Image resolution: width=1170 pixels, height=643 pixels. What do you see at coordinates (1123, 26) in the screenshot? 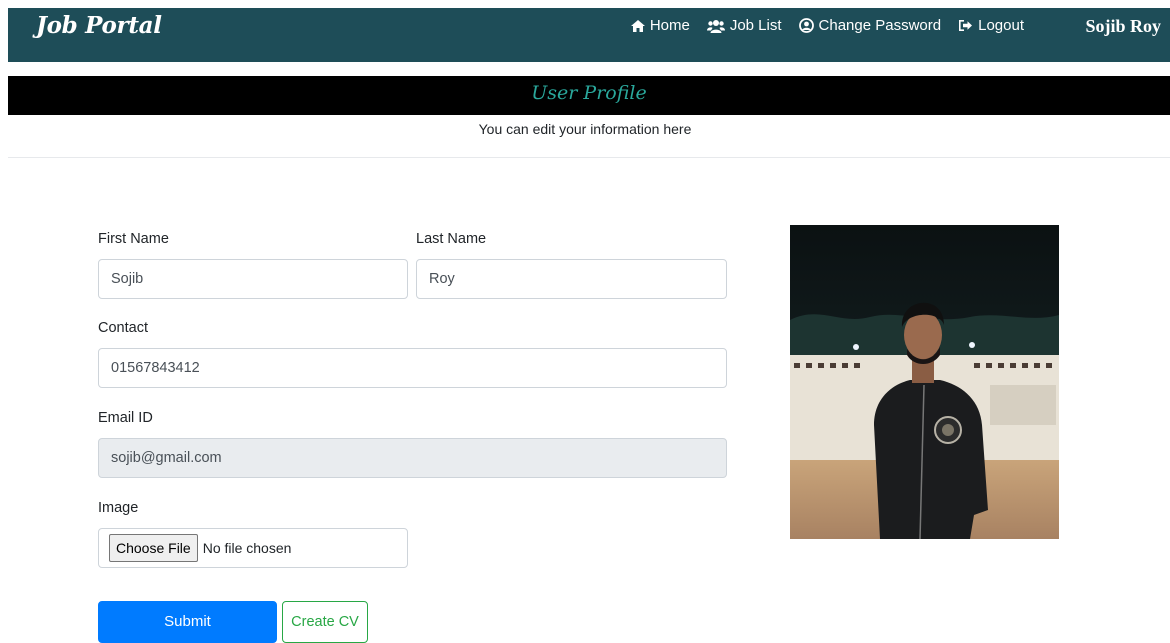
I see `current-user-name: Sojib Roy` at bounding box center [1123, 26].